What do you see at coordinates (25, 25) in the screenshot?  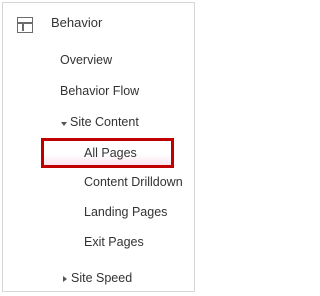 I see `layout-icon` at bounding box center [25, 25].